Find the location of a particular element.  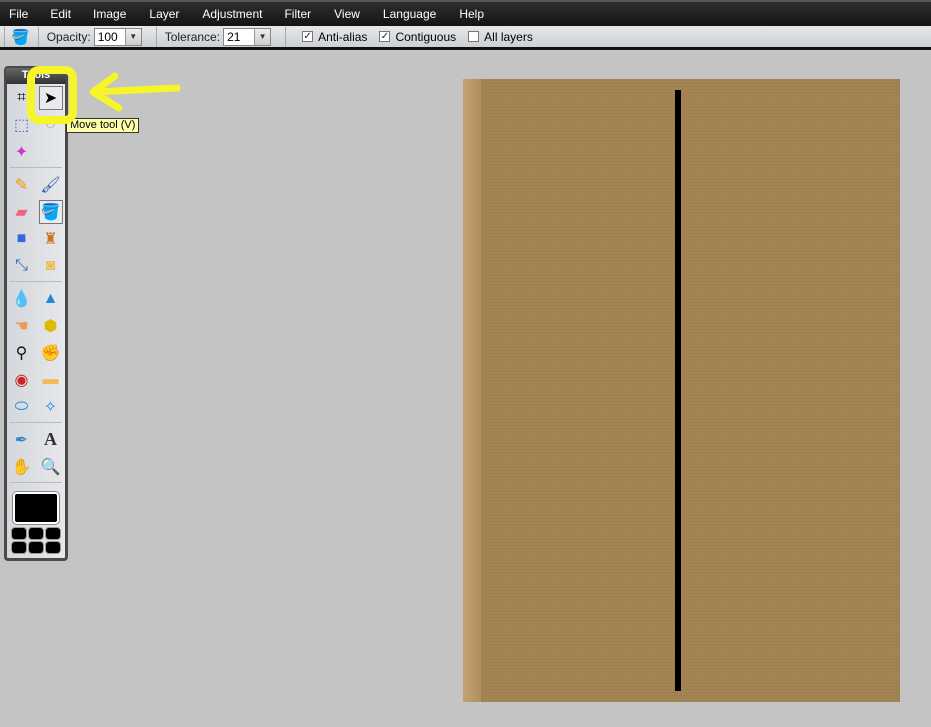

menu-file: File is located at coordinates (18, 14).